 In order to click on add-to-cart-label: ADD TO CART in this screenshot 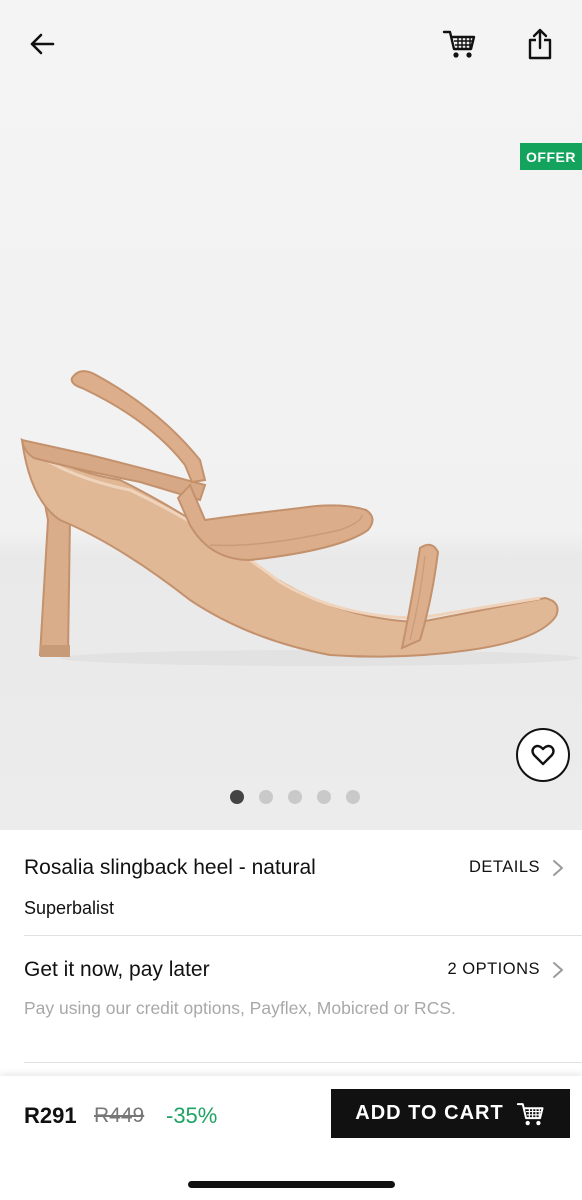, I will do `click(429, 1113)`.